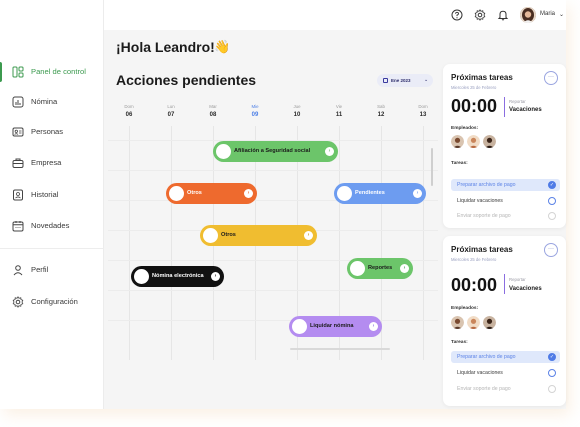 The height and width of the screenshot is (427, 580). I want to click on day-header: Jue 10, so click(297, 111).